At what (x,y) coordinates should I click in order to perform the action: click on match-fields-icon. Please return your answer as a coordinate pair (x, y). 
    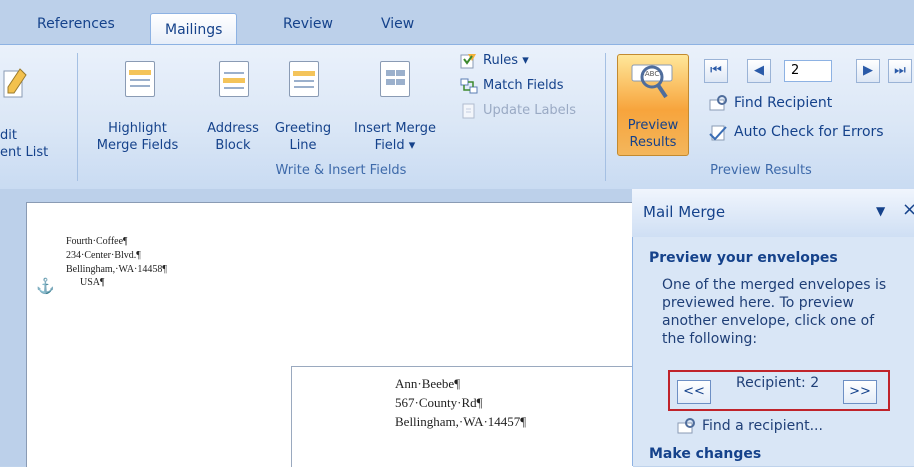
    Looking at the image, I should click on (469, 86).